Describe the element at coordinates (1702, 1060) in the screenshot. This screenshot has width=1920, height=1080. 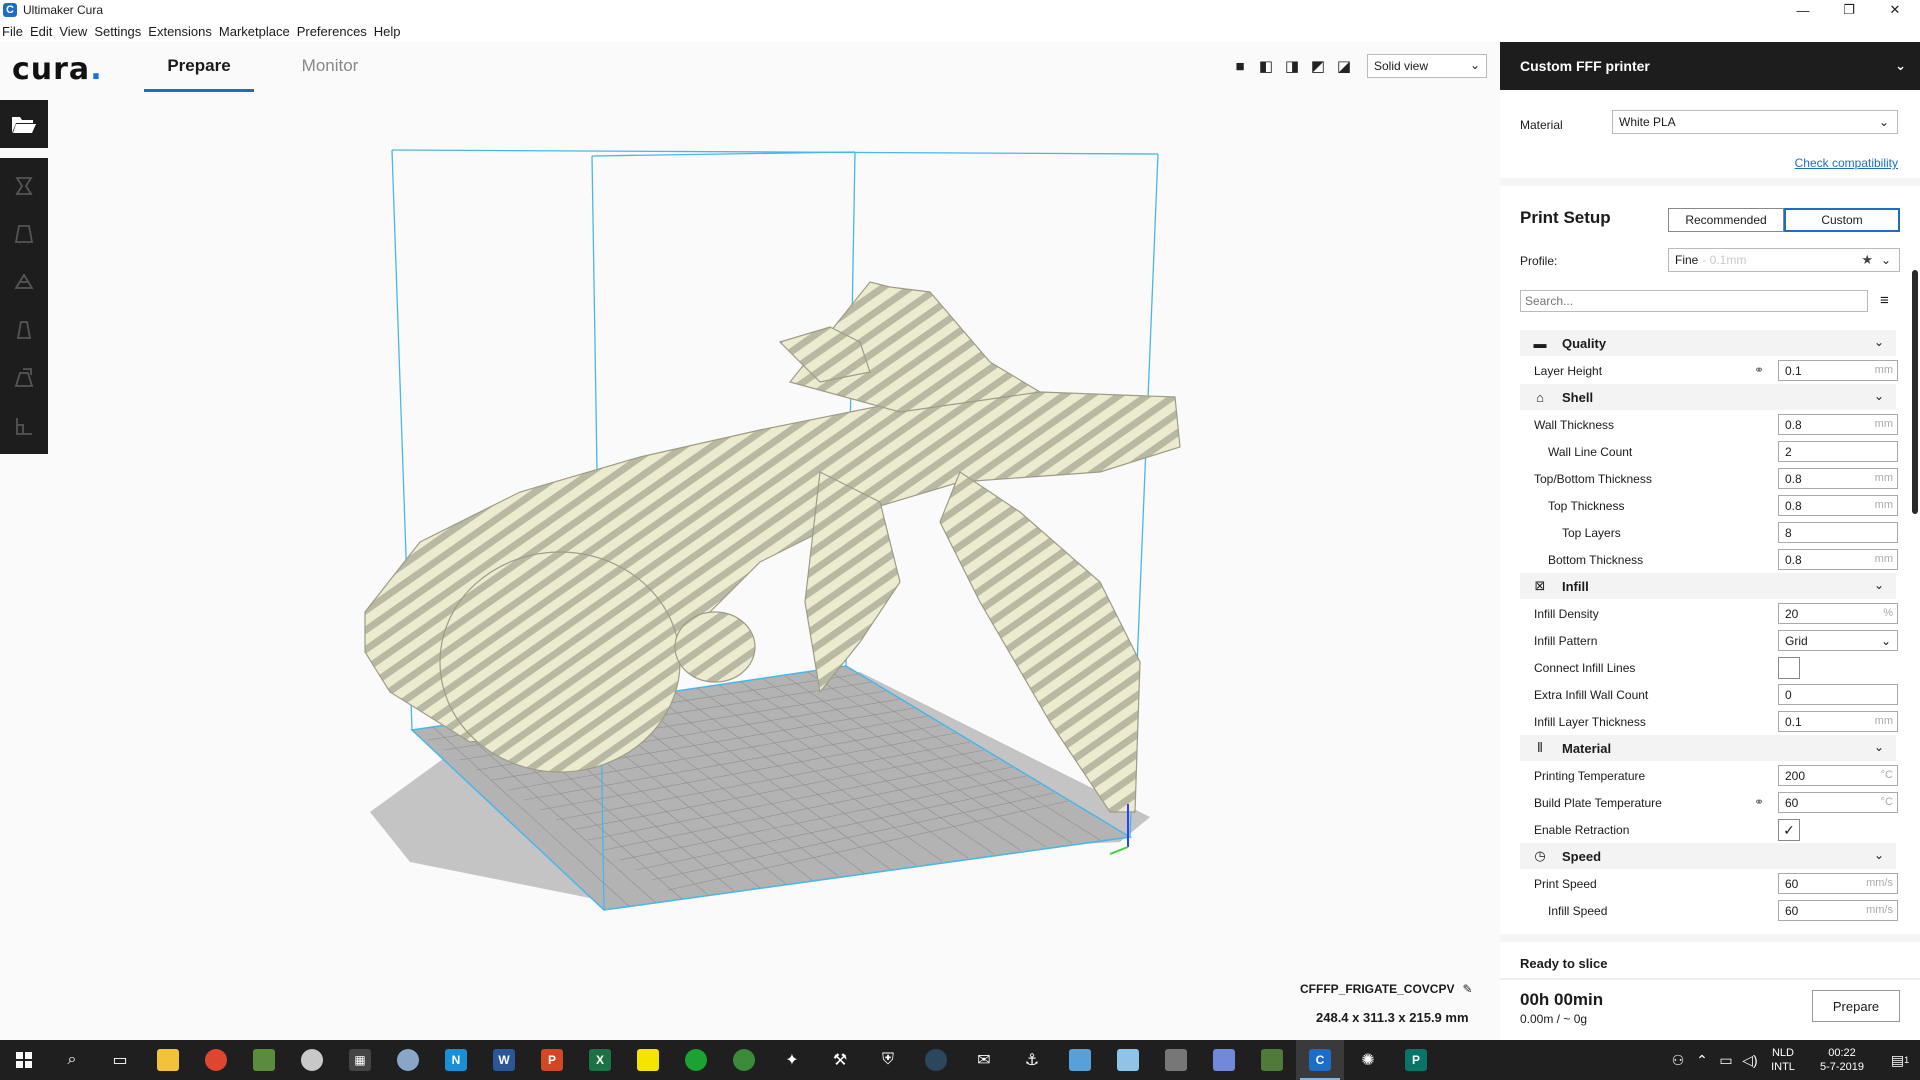
I see `chevron-up-icon: ⌃` at that location.